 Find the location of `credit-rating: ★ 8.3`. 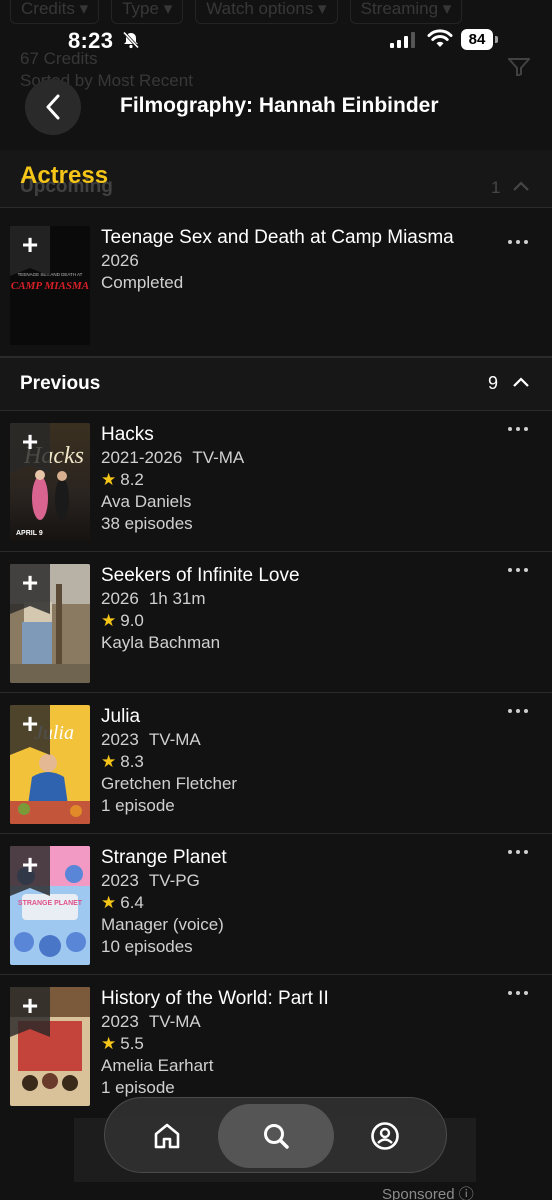

credit-rating: ★ 8.3 is located at coordinates (302, 762).